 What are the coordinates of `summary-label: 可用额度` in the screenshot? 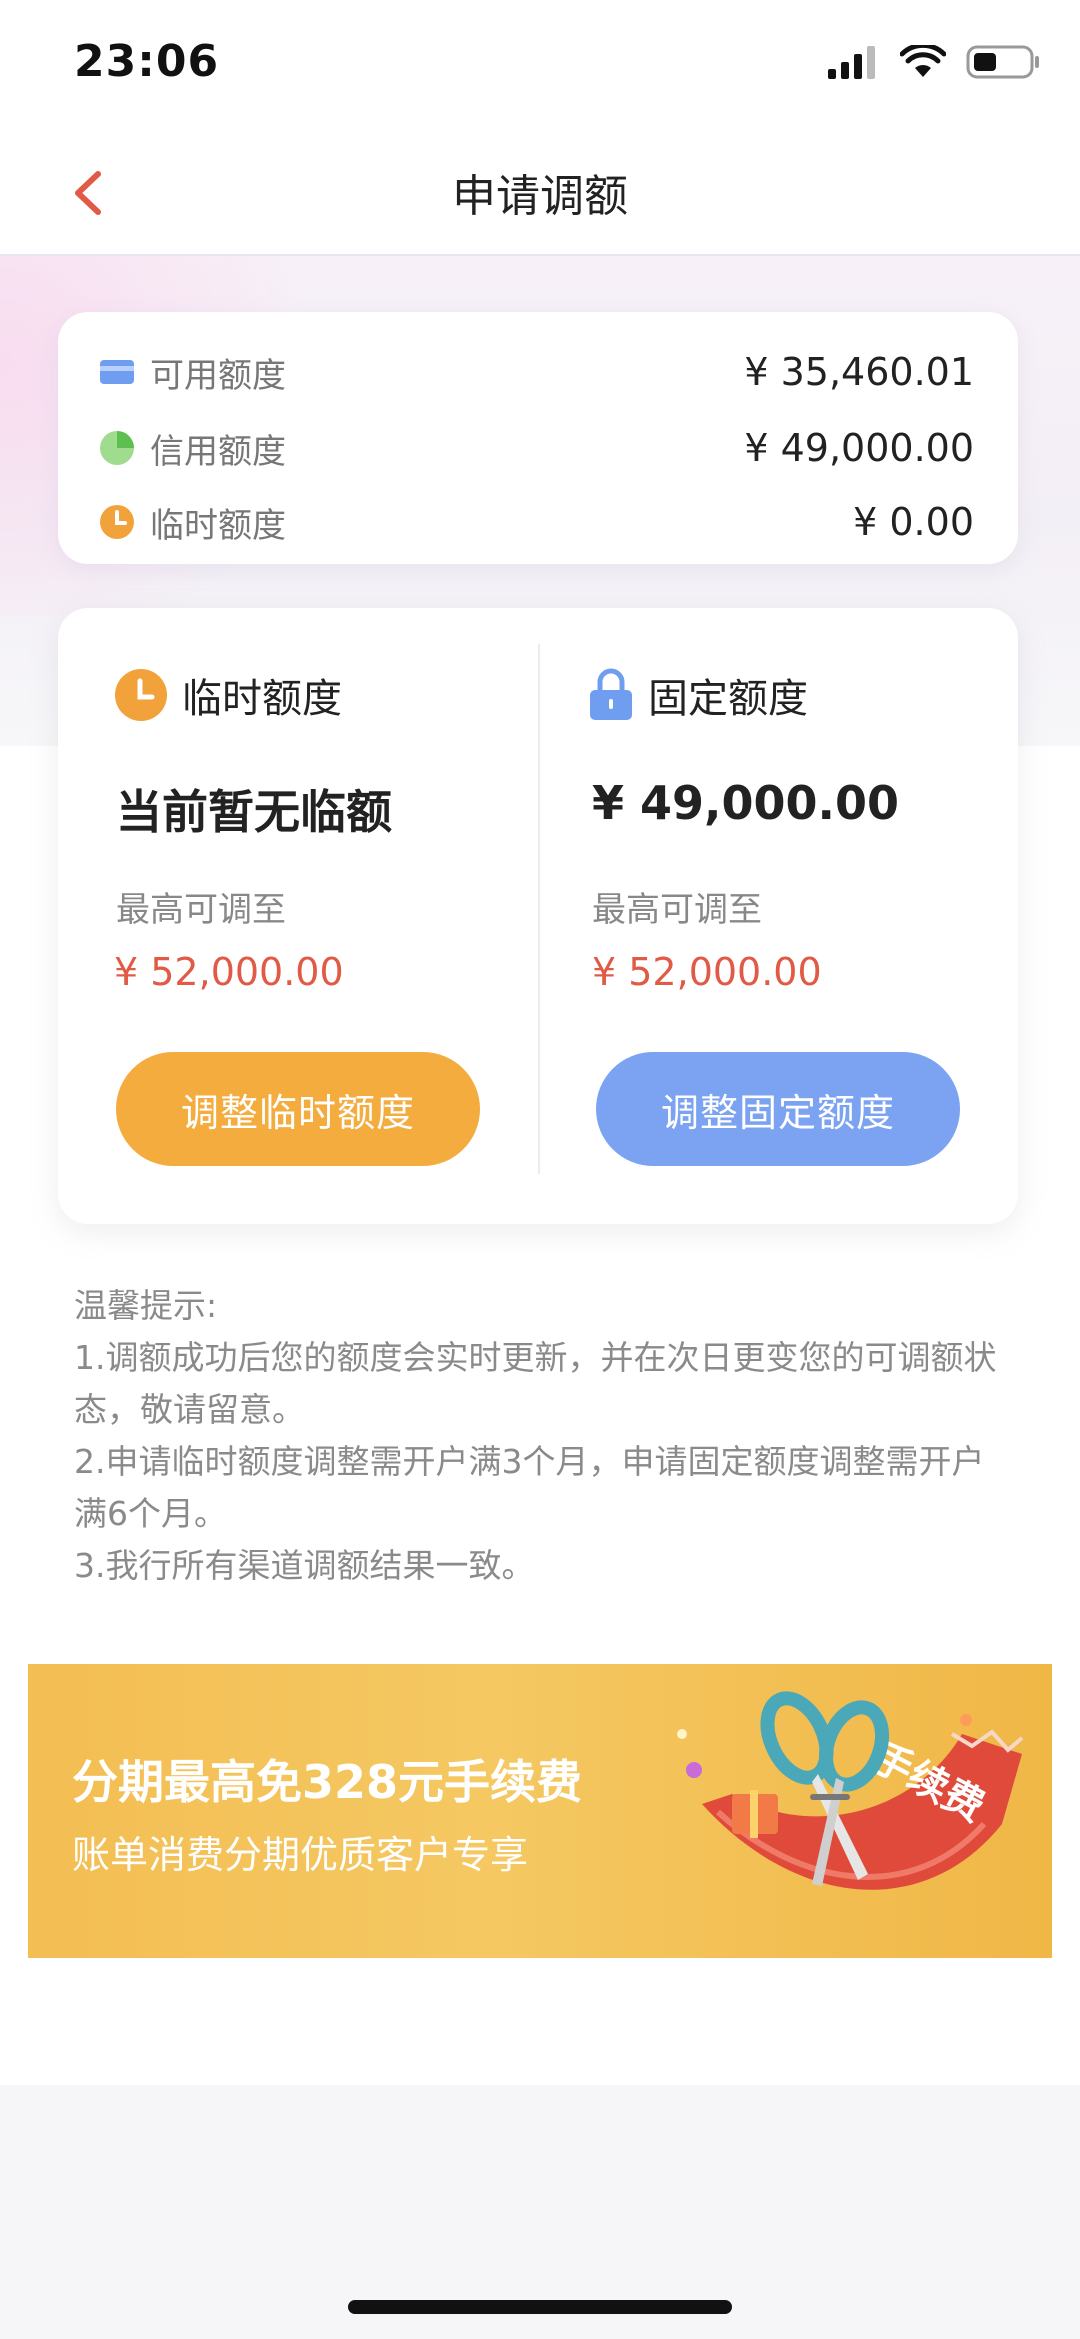 It's located at (218, 375).